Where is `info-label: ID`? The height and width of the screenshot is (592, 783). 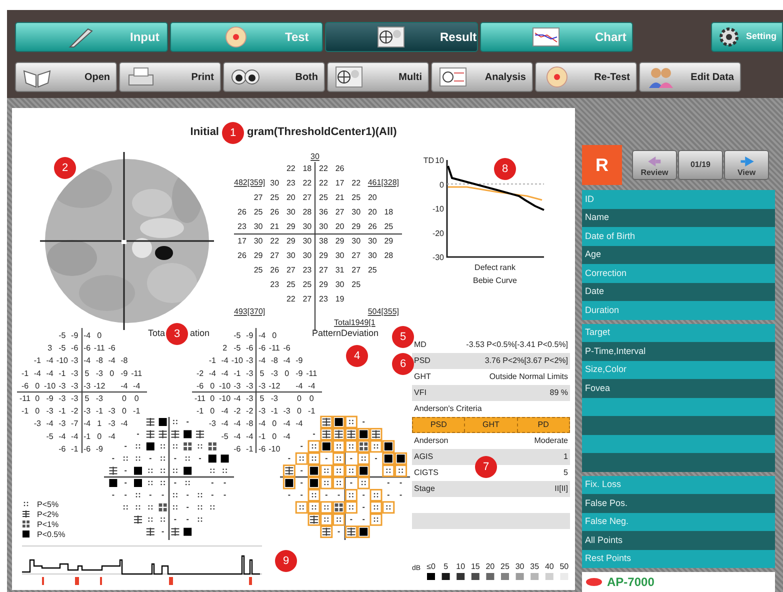
info-label: ID is located at coordinates (589, 199).